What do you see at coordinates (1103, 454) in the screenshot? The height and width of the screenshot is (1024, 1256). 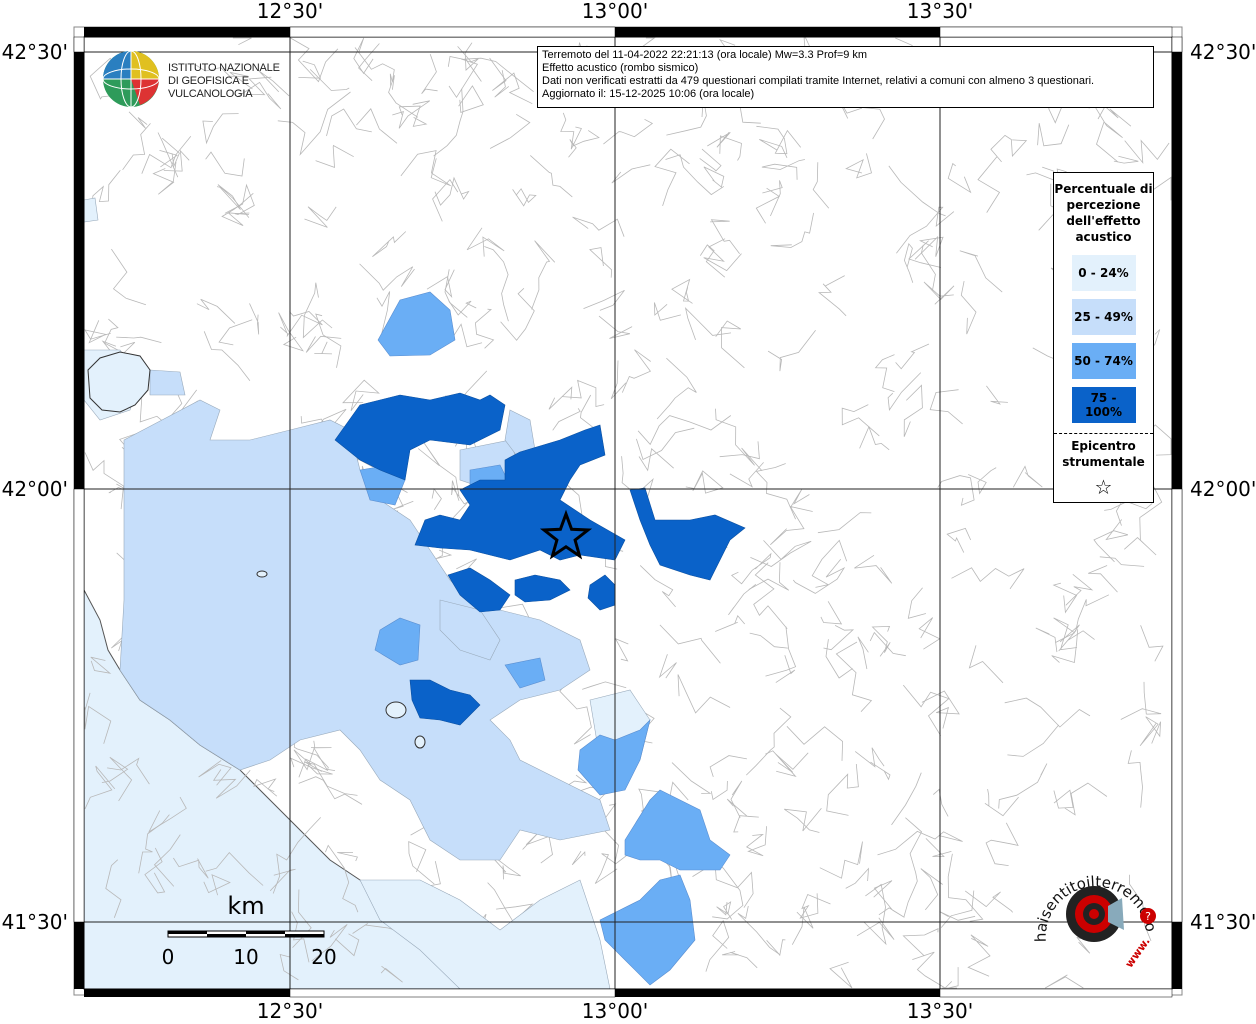 I see `legend-epicenter-label: Epicentro strumentale` at bounding box center [1103, 454].